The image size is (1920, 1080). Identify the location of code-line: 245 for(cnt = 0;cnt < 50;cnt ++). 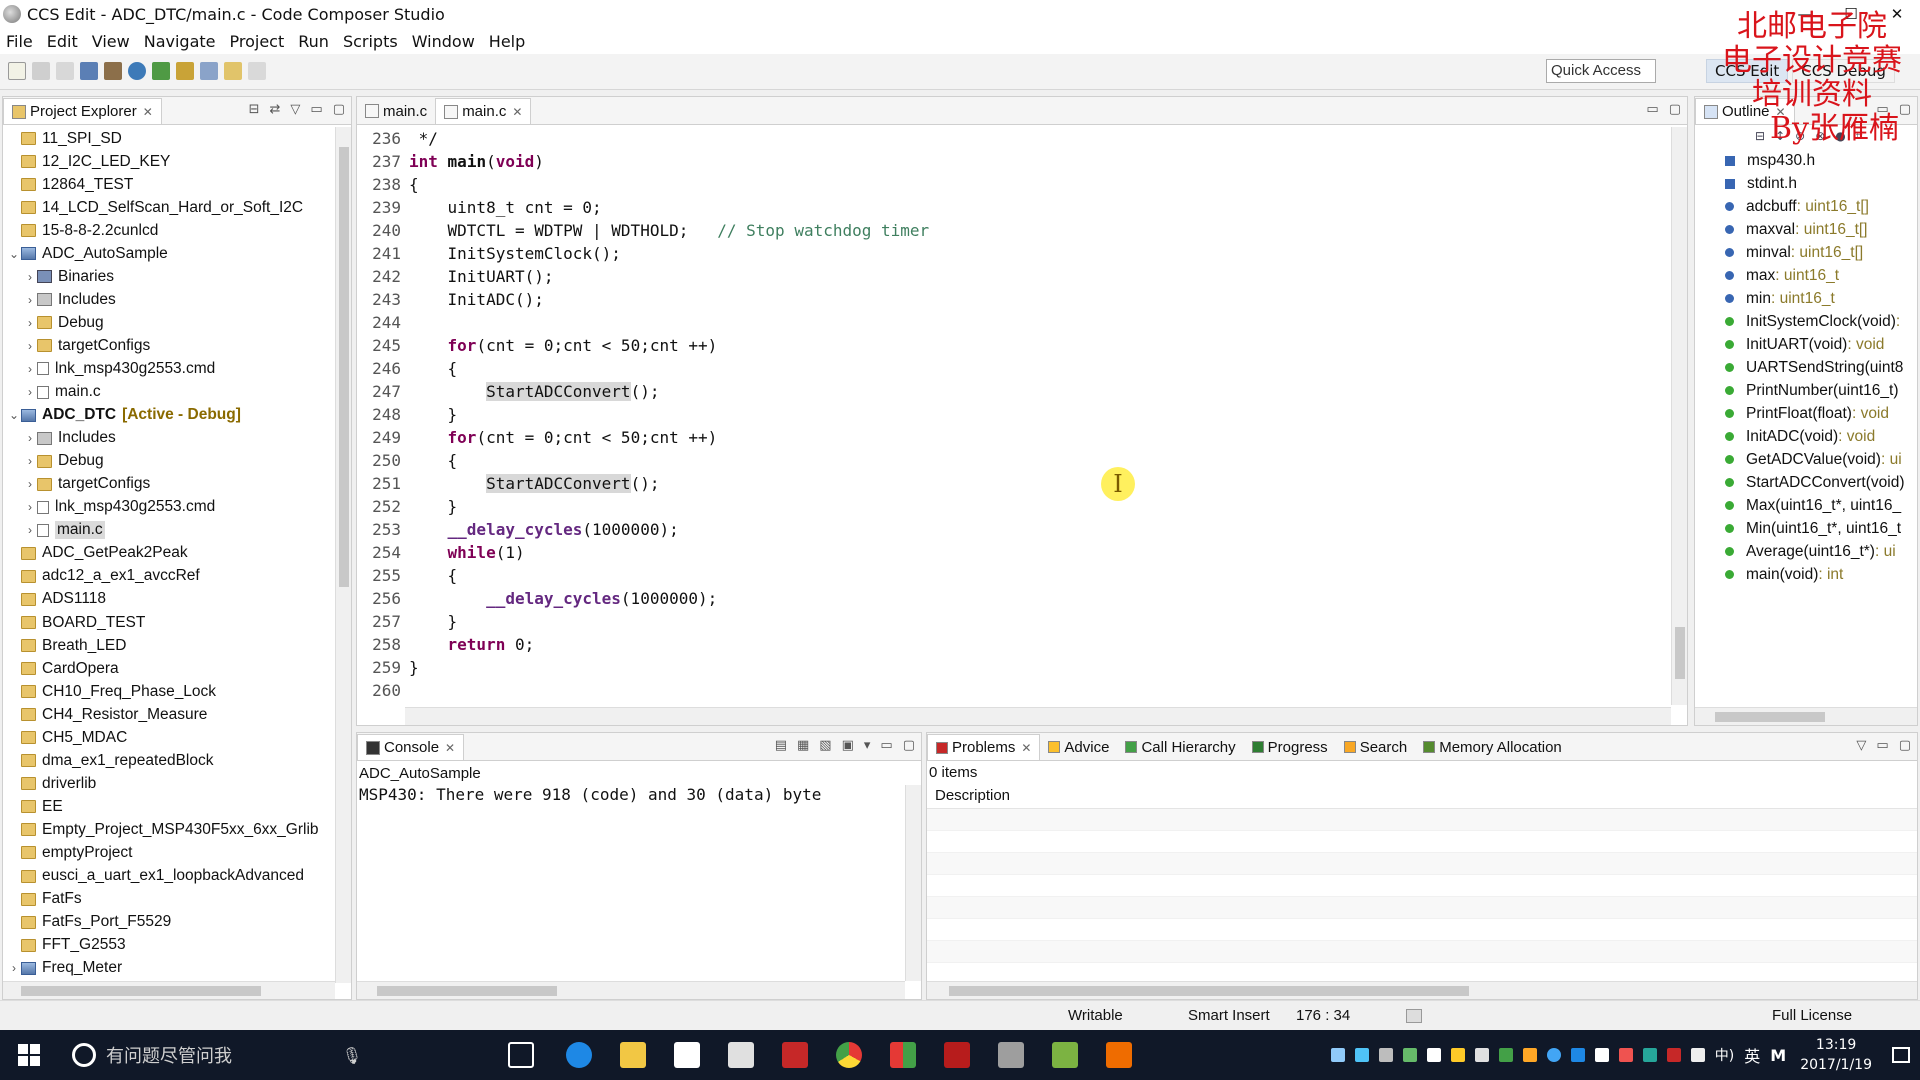
(1013, 345).